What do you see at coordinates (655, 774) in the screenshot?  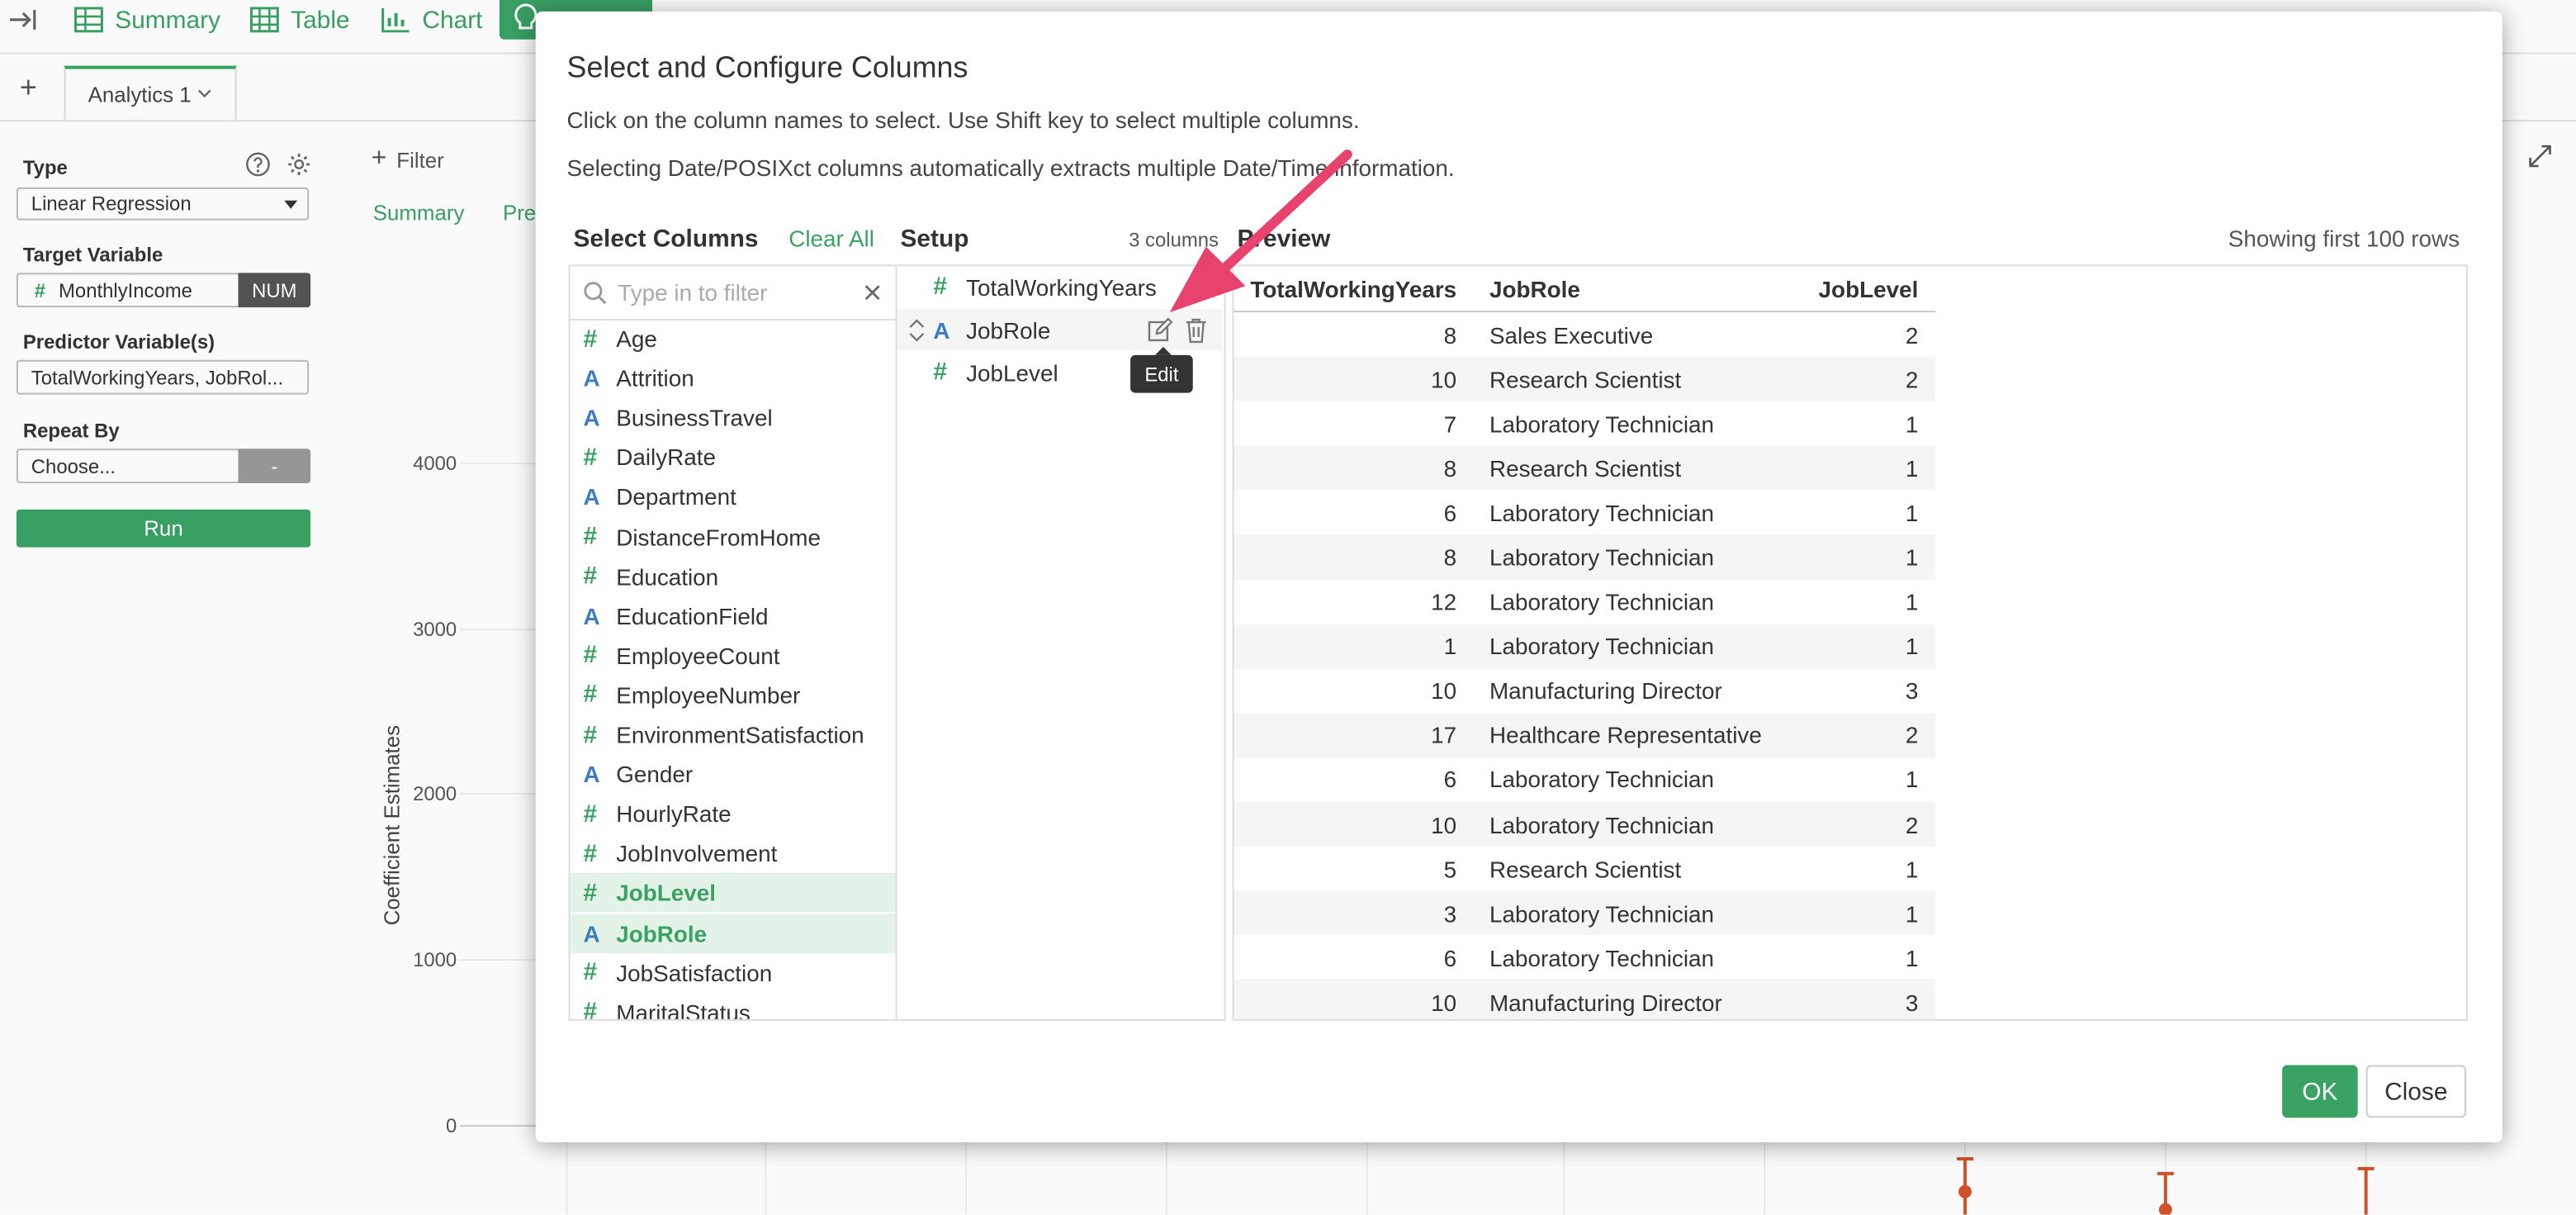 I see `column-name: Gender` at bounding box center [655, 774].